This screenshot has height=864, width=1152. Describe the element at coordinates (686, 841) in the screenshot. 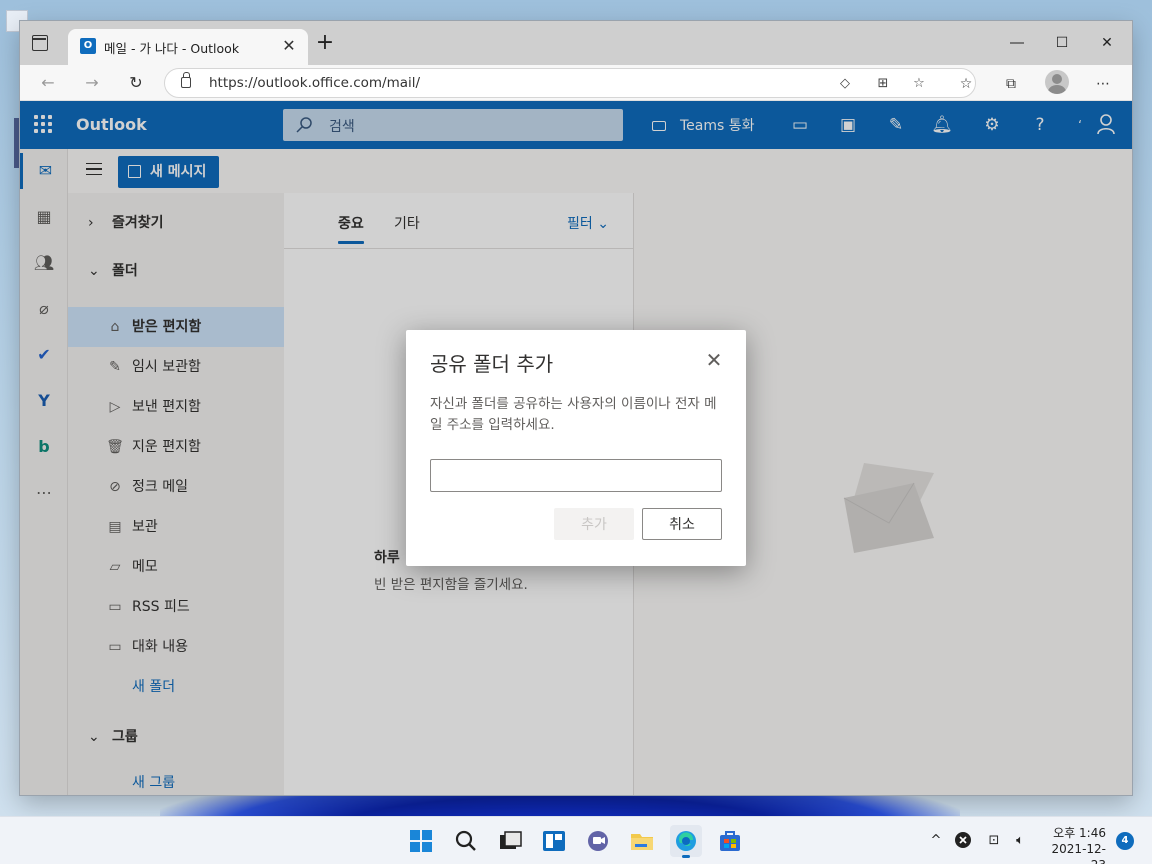

I see `edge-browser-icon` at that location.